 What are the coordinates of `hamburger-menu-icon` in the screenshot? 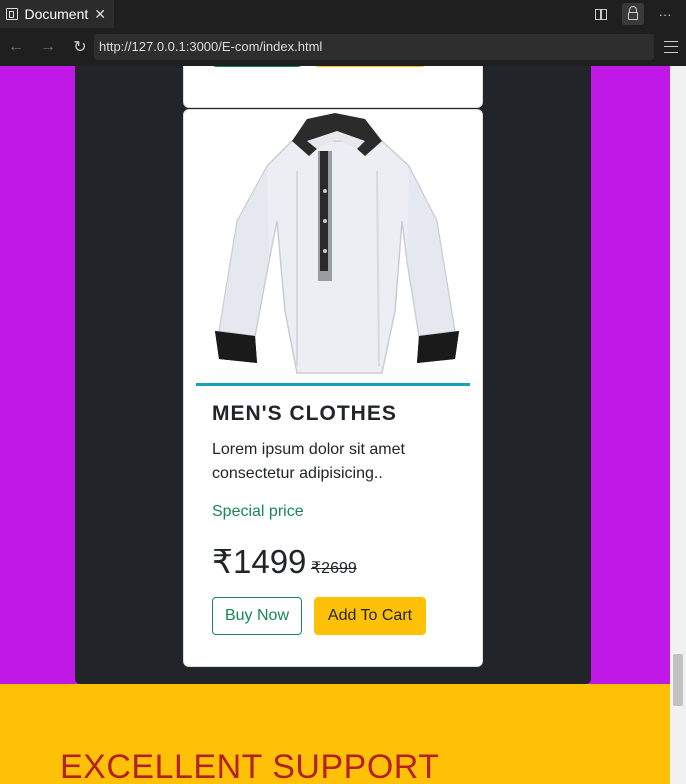 It's located at (671, 47).